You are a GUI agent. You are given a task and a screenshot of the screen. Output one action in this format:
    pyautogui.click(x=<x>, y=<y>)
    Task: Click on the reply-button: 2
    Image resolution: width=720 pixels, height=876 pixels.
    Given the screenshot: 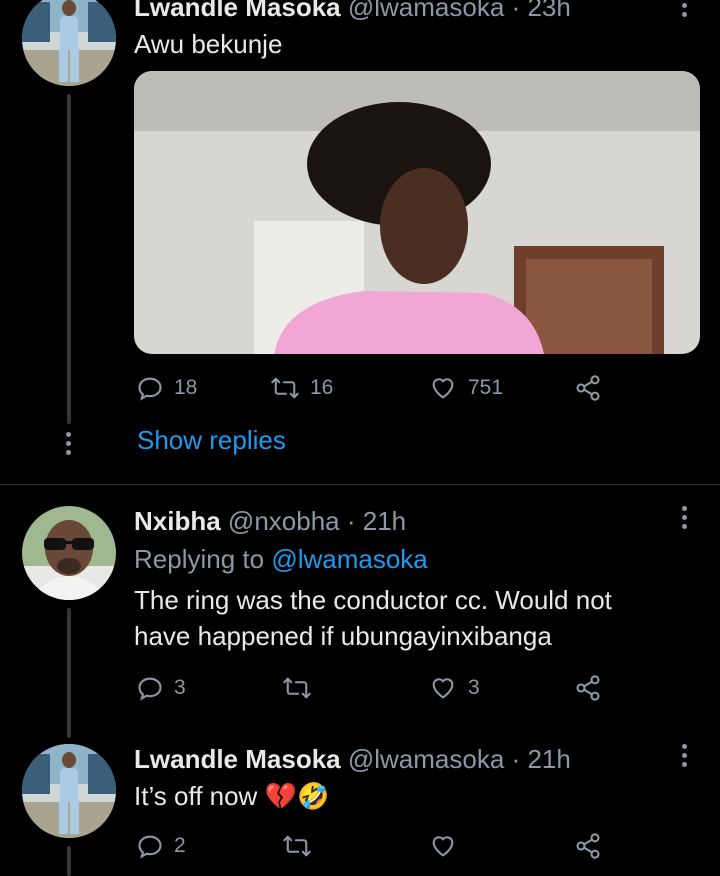 What is the action you would take?
    pyautogui.click(x=161, y=846)
    